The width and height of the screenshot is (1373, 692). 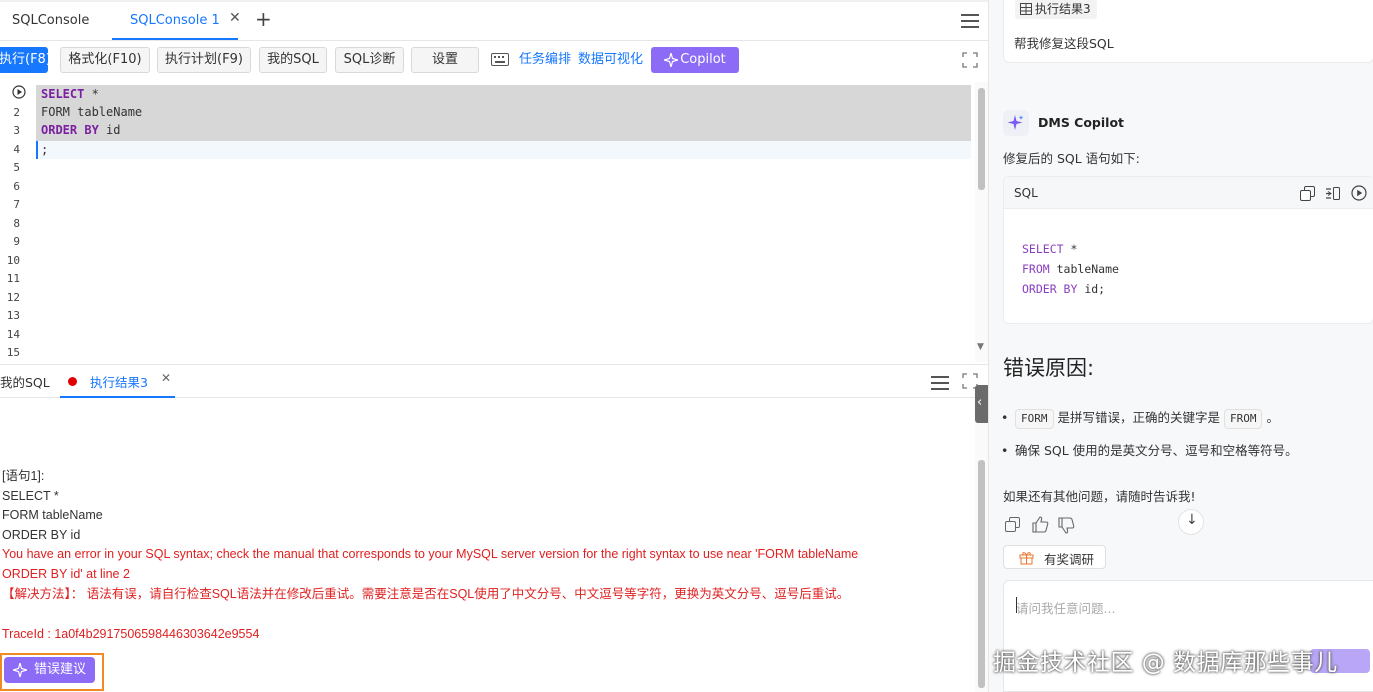 I want to click on bullet-item: • FORM 是拼写错误，正确的关键字是 FROM 。, so click(x=1140, y=418).